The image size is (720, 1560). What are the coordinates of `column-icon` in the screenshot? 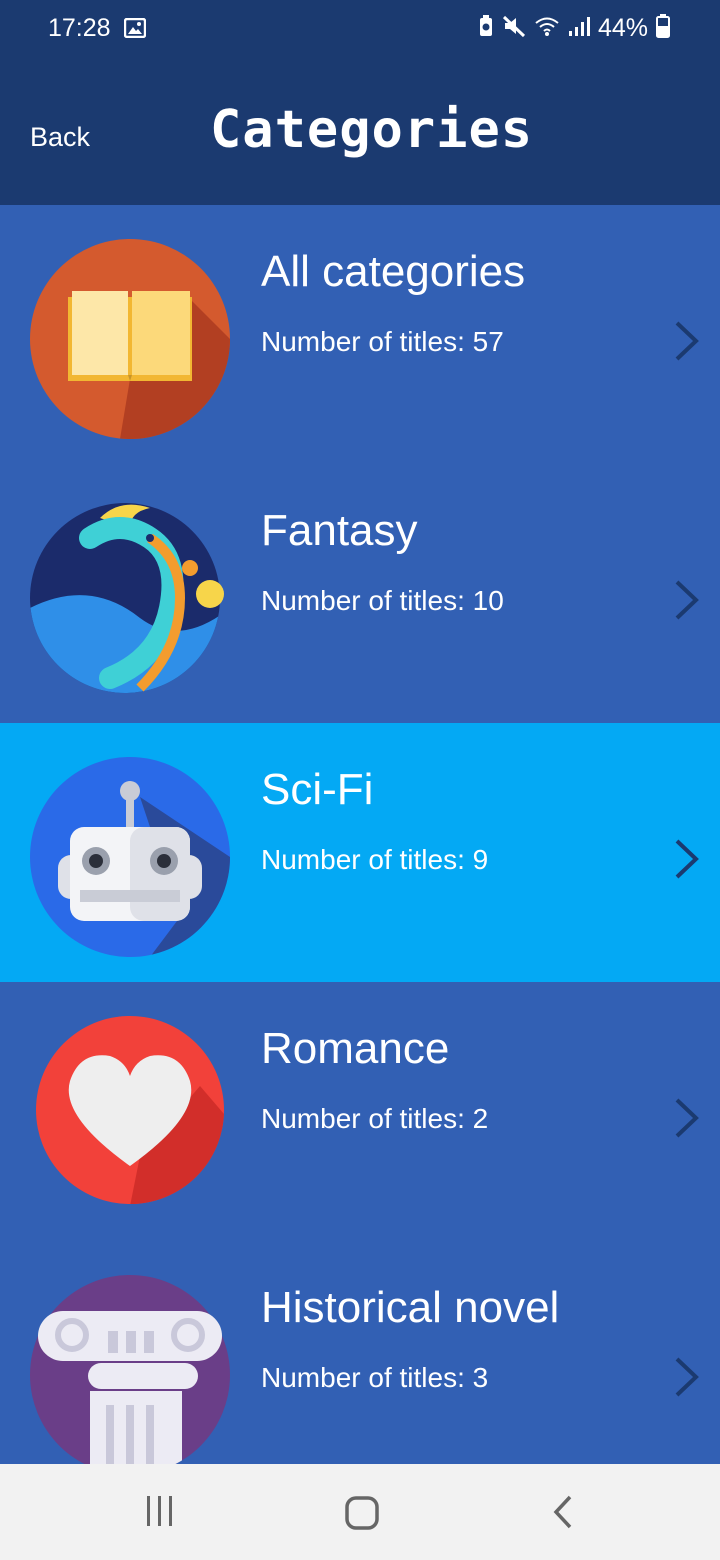 It's located at (130, 1375).